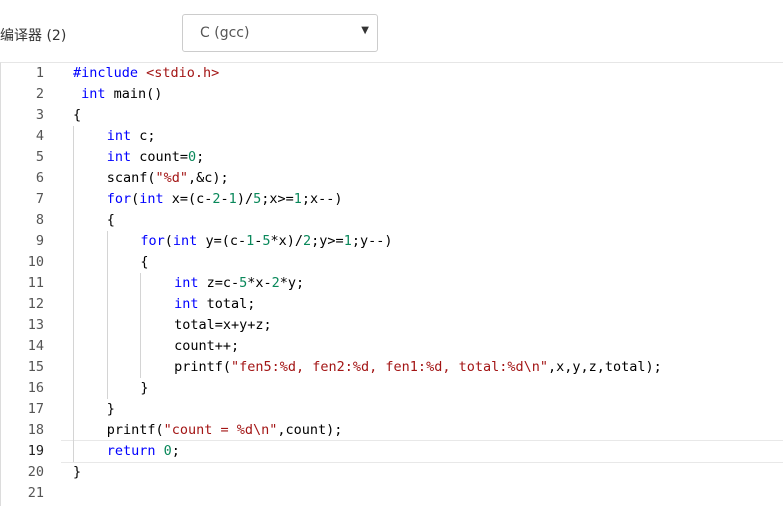 This screenshot has width=783, height=506. What do you see at coordinates (183, 73) in the screenshot?
I see `code-token: <stdio.h>` at bounding box center [183, 73].